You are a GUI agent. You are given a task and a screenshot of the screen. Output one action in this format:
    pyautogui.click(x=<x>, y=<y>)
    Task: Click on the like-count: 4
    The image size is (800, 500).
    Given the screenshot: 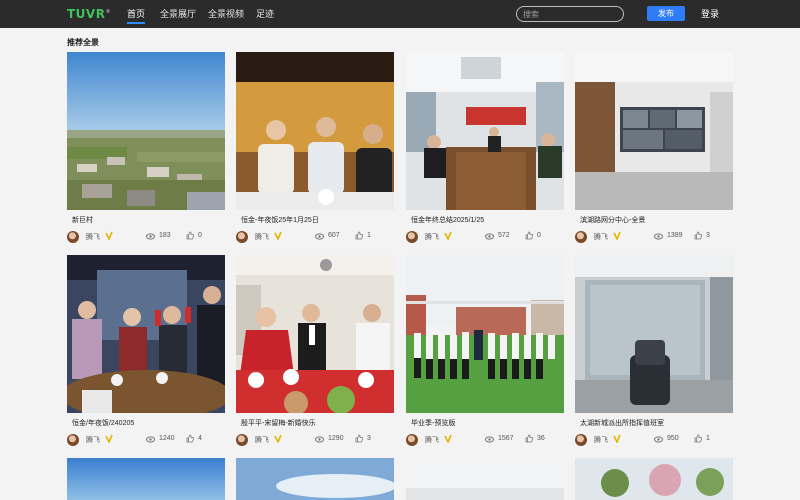 What is the action you would take?
    pyautogui.click(x=200, y=438)
    